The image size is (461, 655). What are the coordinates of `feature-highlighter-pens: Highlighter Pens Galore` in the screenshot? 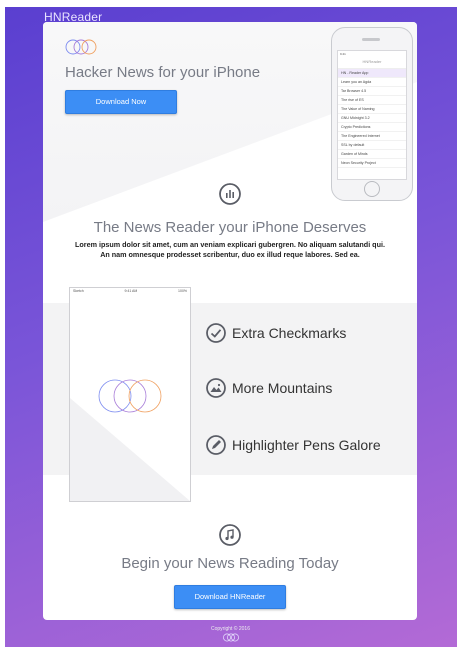 It's located at (293, 445).